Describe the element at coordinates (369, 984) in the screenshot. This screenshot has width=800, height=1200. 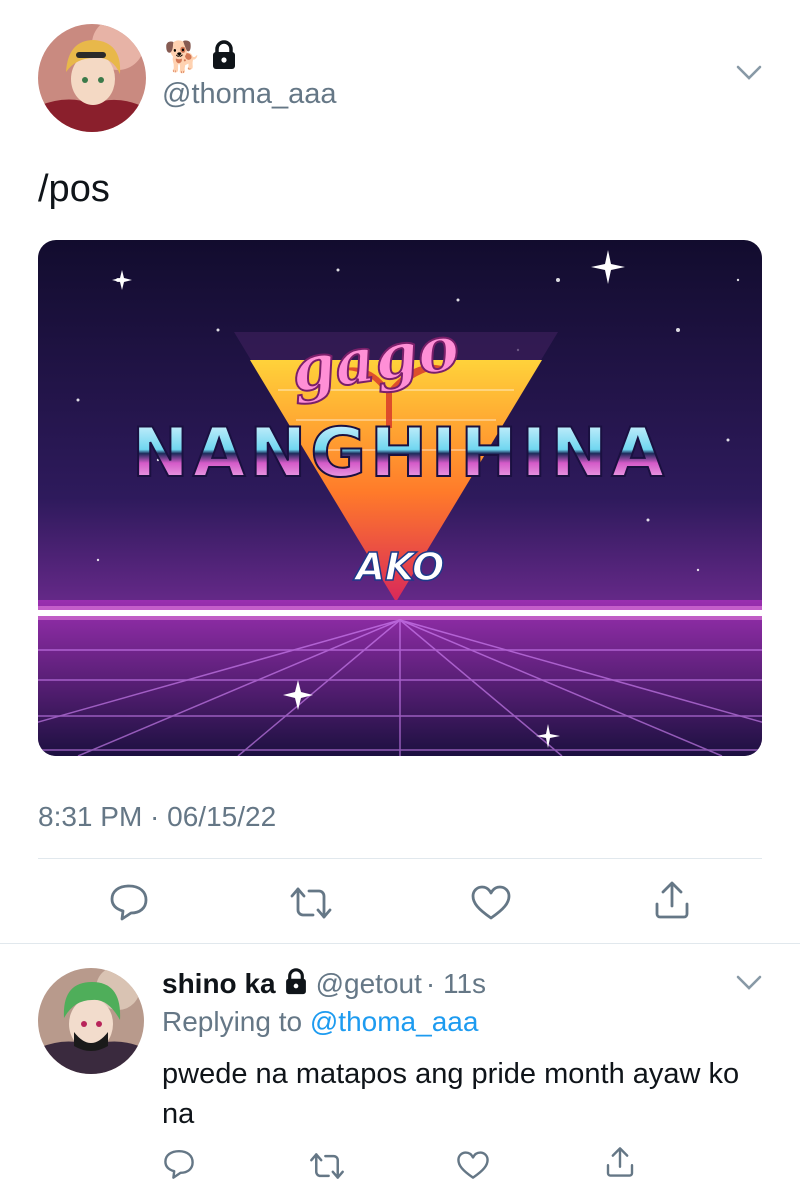
I see `reply-author-handle: @getout` at that location.